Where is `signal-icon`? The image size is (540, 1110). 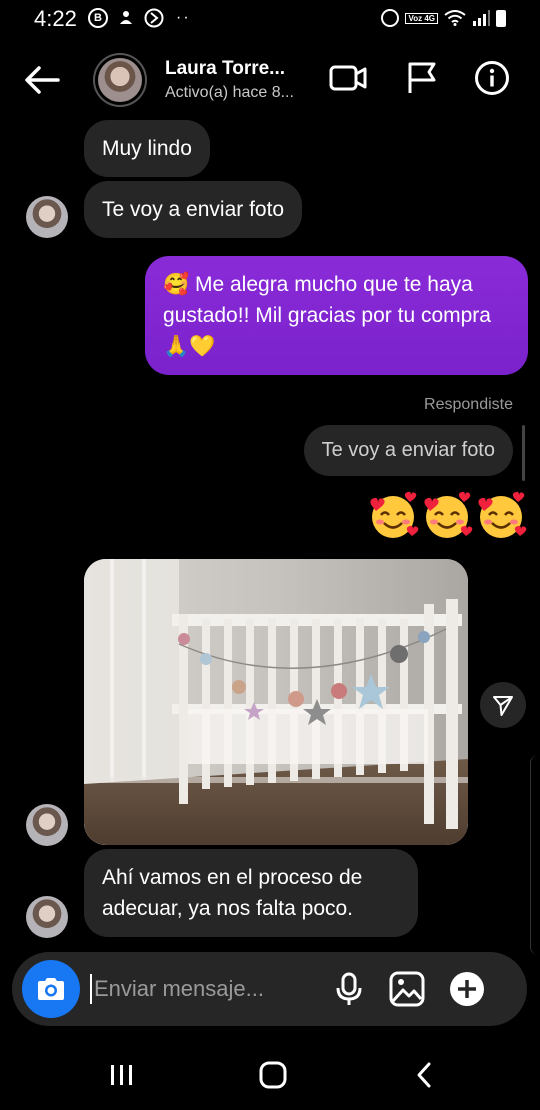 signal-icon is located at coordinates (481, 18).